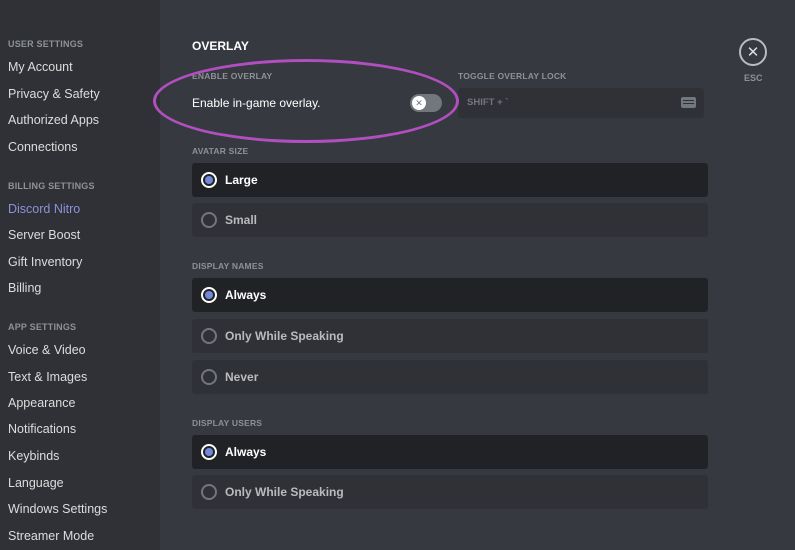 Image resolution: width=795 pixels, height=550 pixels. What do you see at coordinates (44, 235) in the screenshot?
I see `sidebar-item-server-boost: Server Boost` at bounding box center [44, 235].